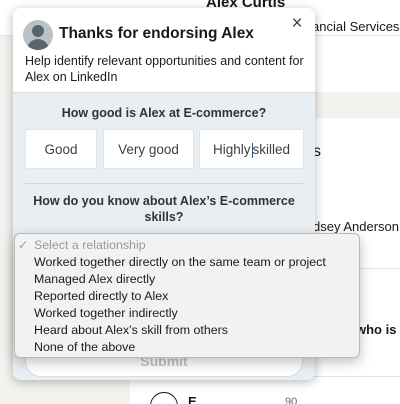 This screenshot has height=404, width=400. I want to click on dropdown-option: Worked together indirectly, so click(187, 313).